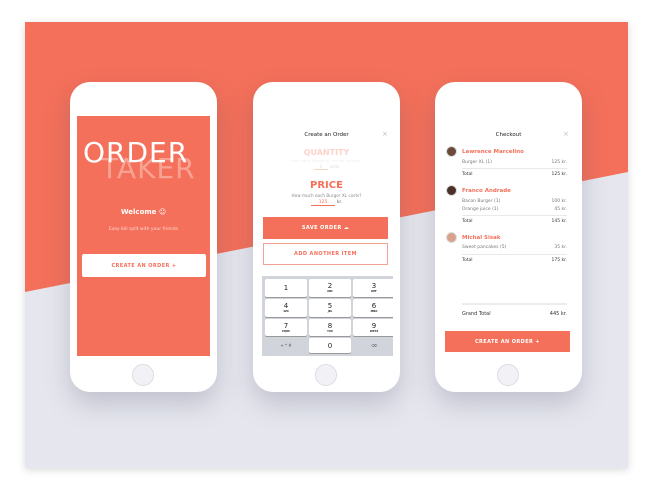 The image size is (652, 492). Describe the element at coordinates (508, 135) in the screenshot. I see `screen-title: Checkout` at that location.